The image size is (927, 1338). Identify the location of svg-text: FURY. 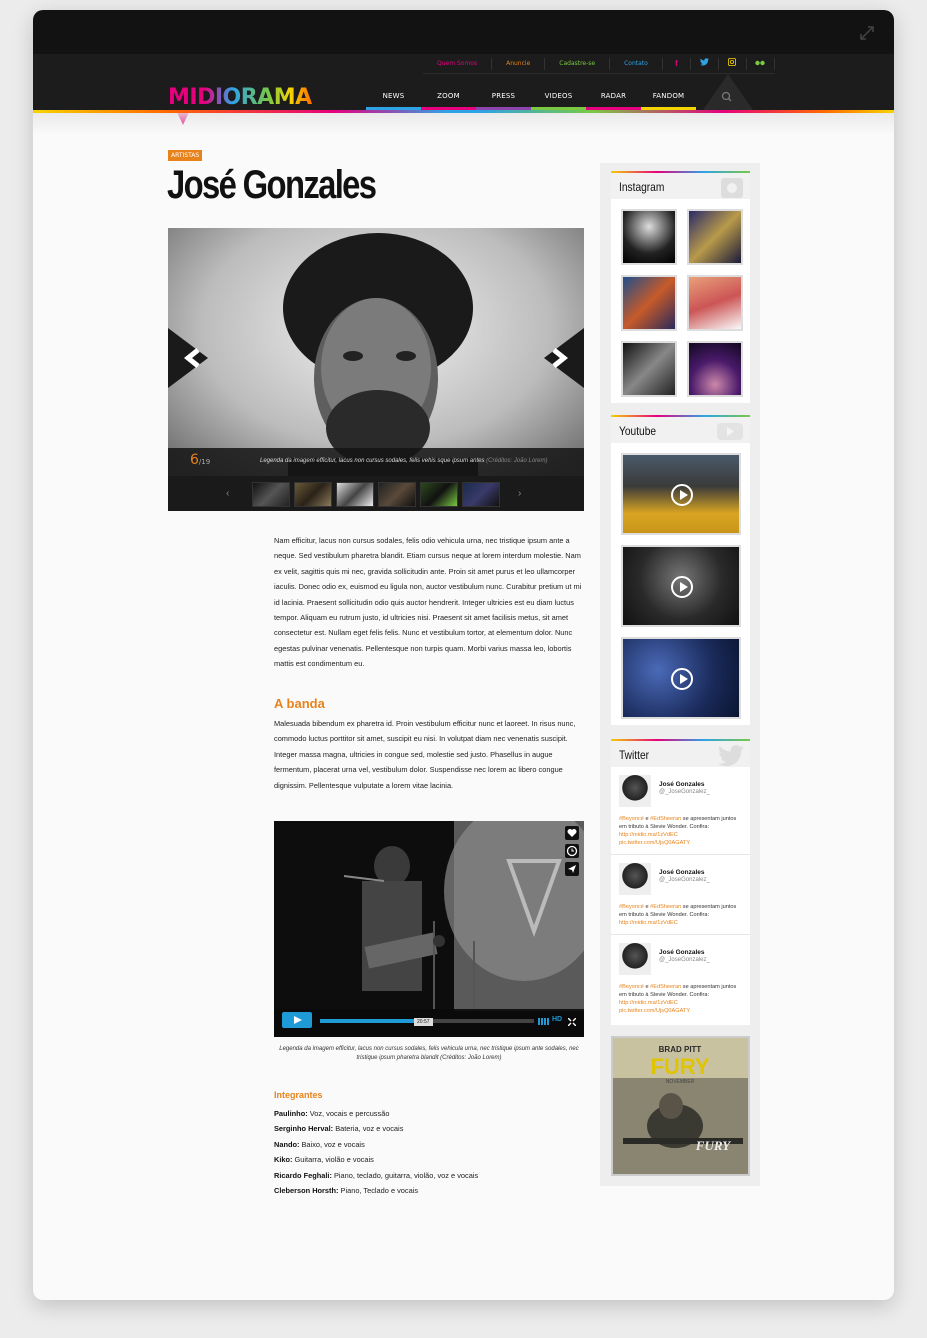
(679, 1066).